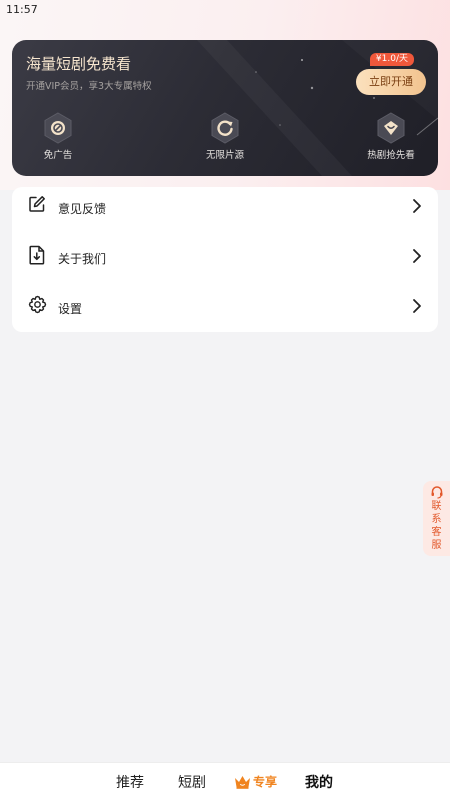  What do you see at coordinates (225, 308) in the screenshot?
I see `menu-item-settings: 设置` at bounding box center [225, 308].